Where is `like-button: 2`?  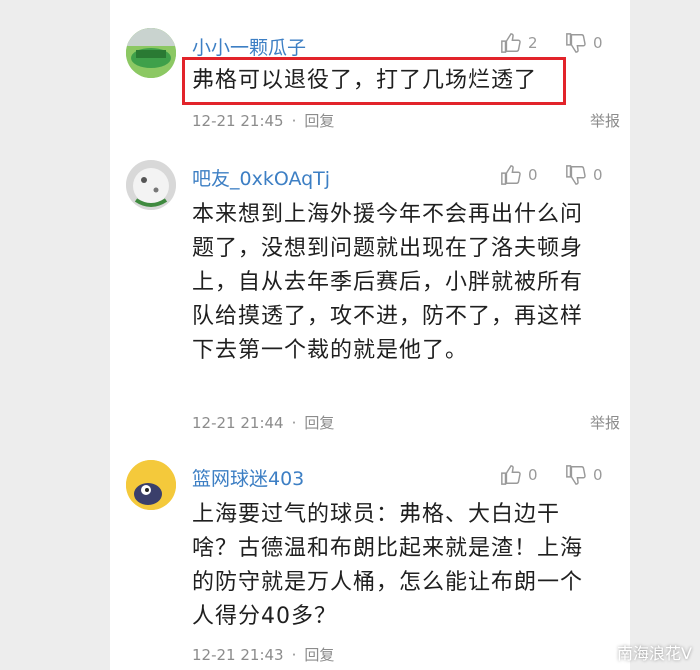 like-button: 2 is located at coordinates (519, 43).